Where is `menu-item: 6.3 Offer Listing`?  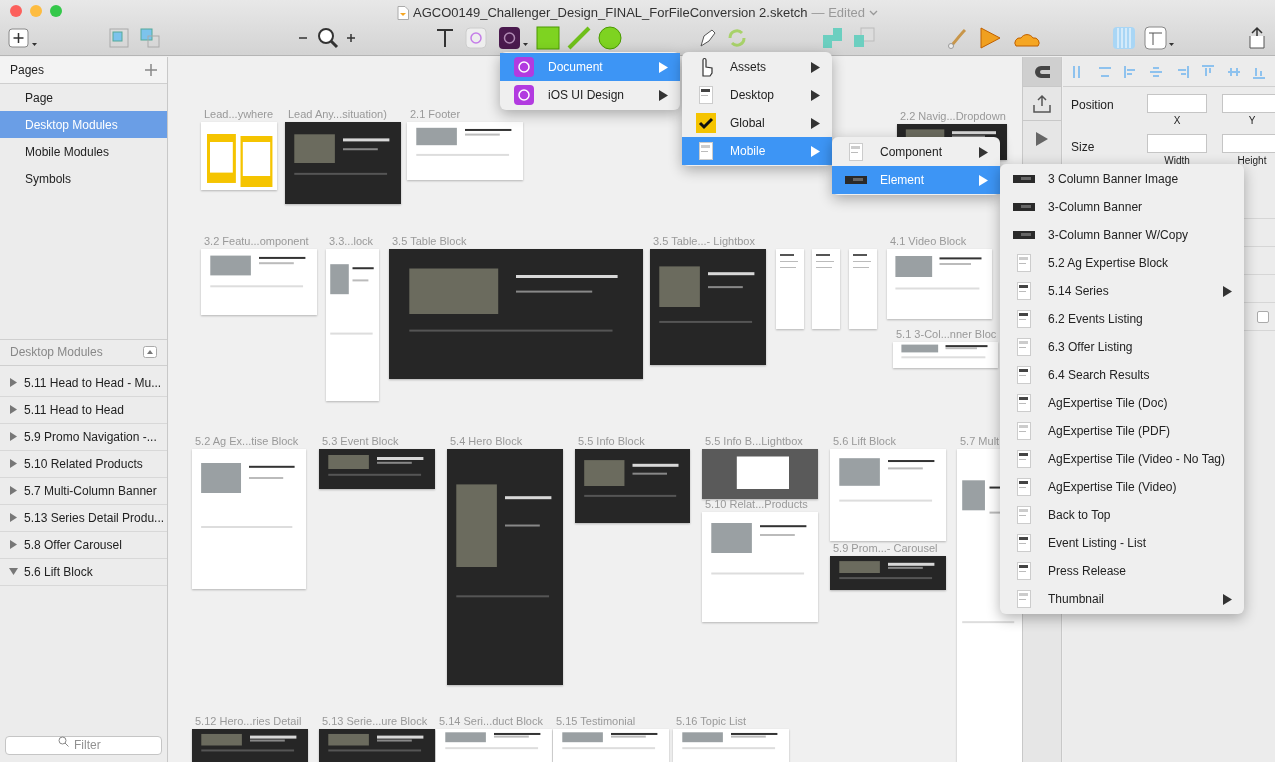
menu-item: 6.3 Offer Listing is located at coordinates (1122, 347).